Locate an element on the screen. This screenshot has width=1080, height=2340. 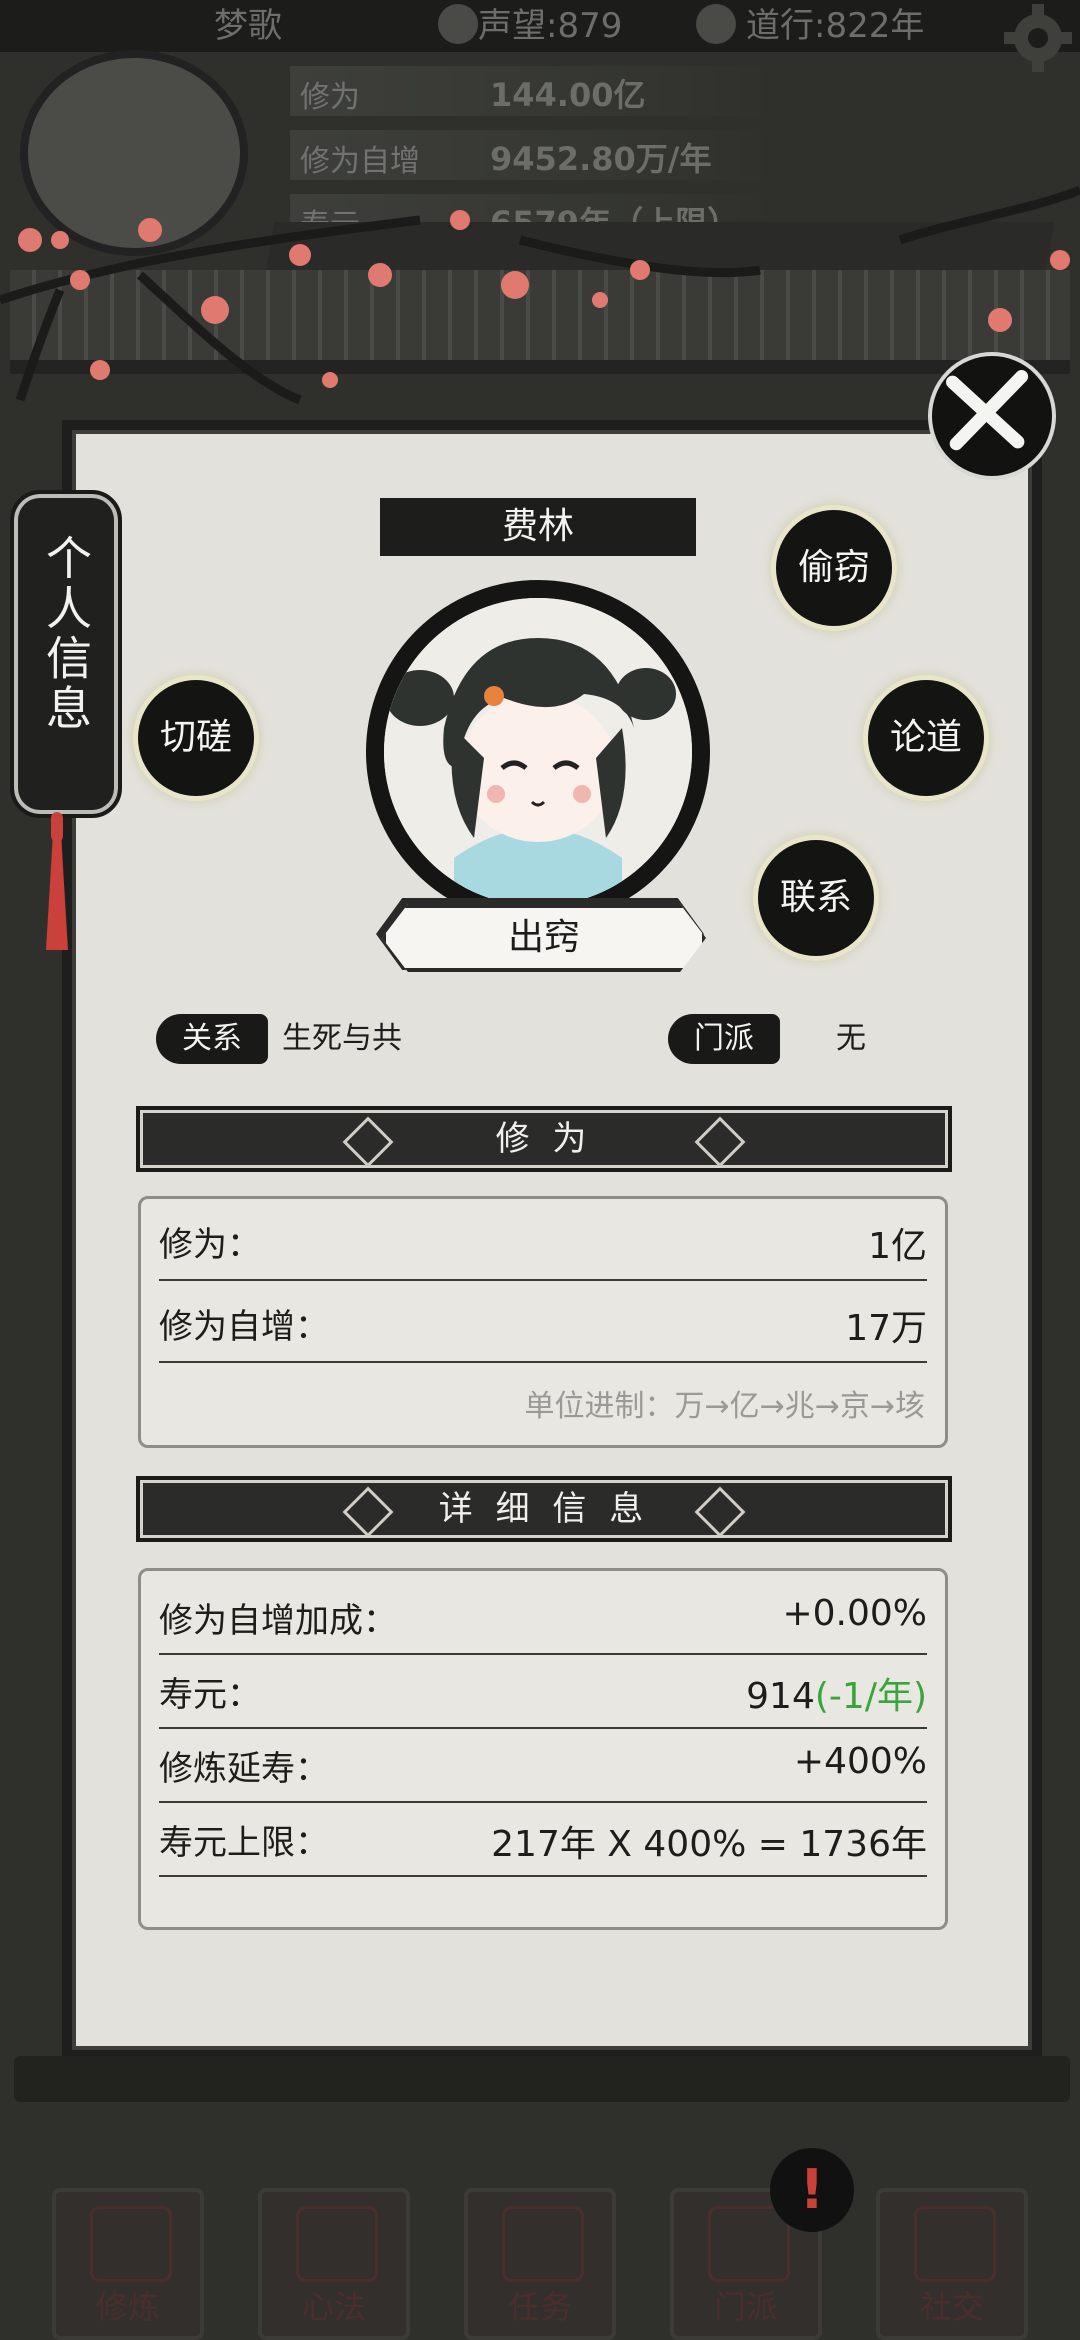
tab-personal-info: 个人信息 is located at coordinates (66, 654).